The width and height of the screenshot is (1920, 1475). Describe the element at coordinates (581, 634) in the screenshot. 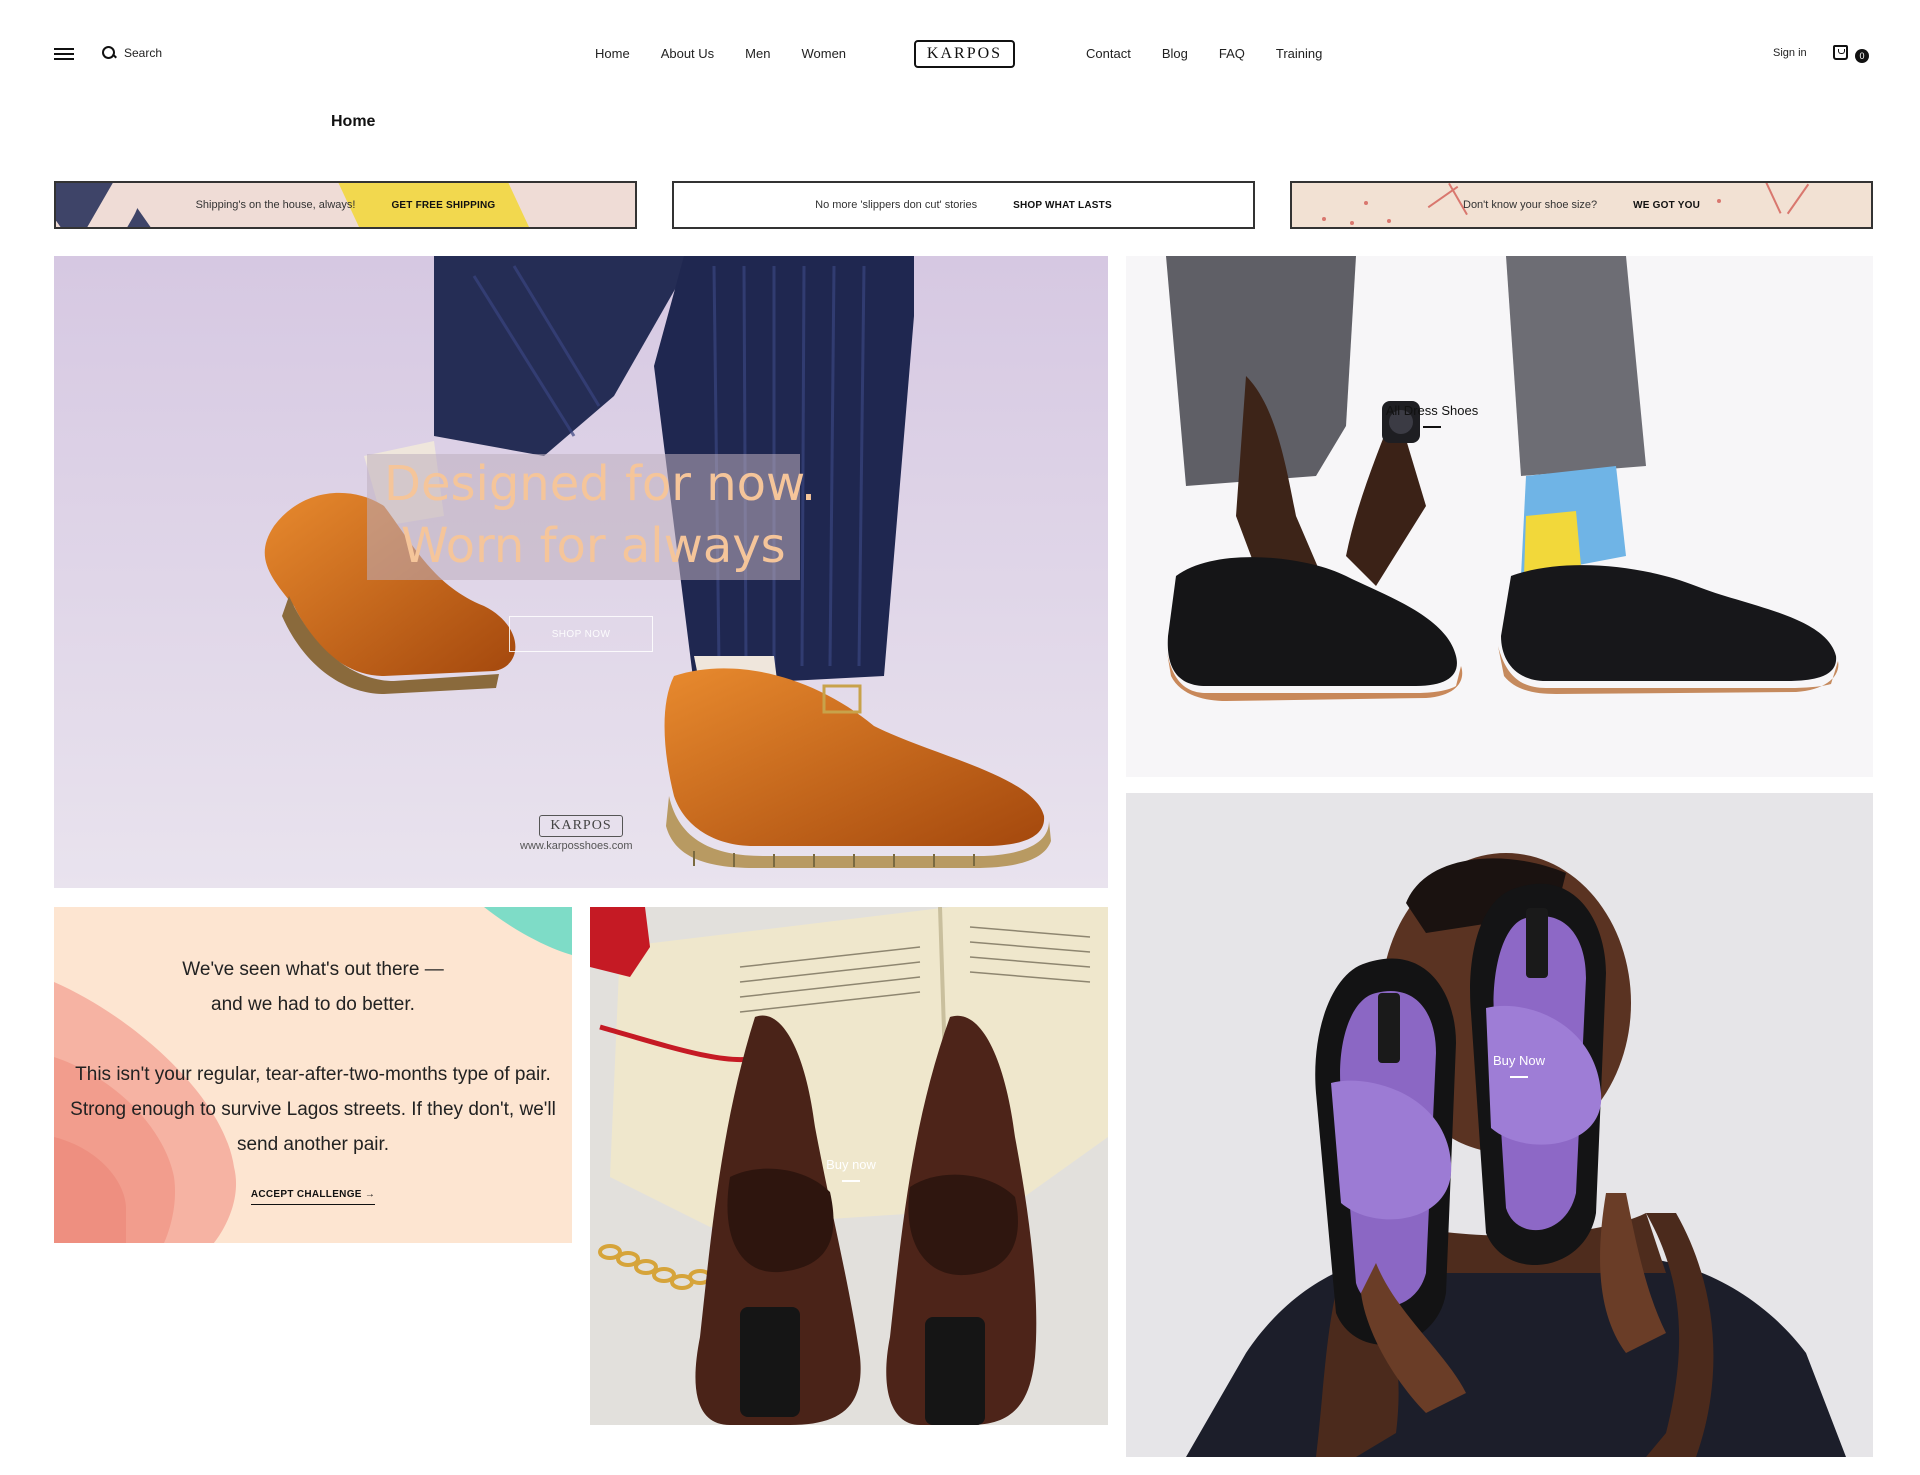

I see `shop-now-button: SHOP NOW` at that location.